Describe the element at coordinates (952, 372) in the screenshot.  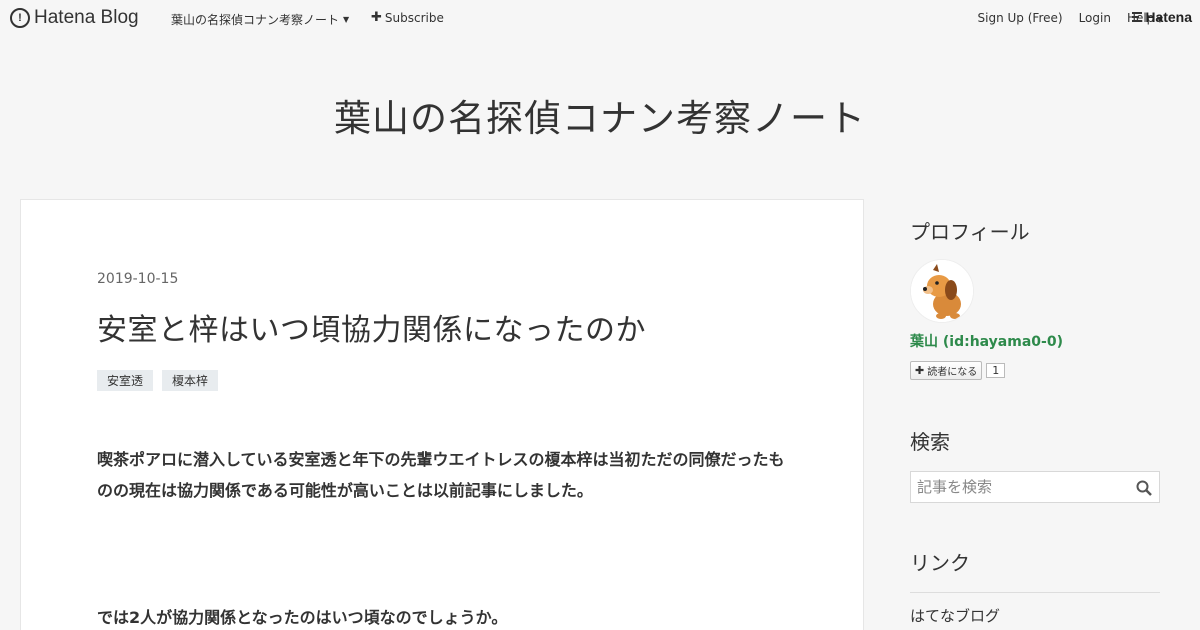
I see `reader-button-label: 読者になる` at that location.